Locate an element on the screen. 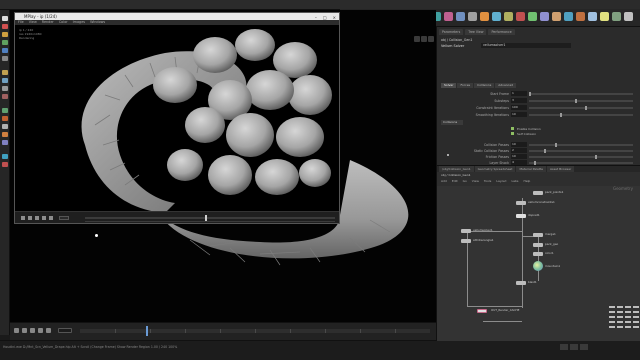 The width and height of the screenshot is (640, 360). net-menu-item: Go is located at coordinates (465, 181).